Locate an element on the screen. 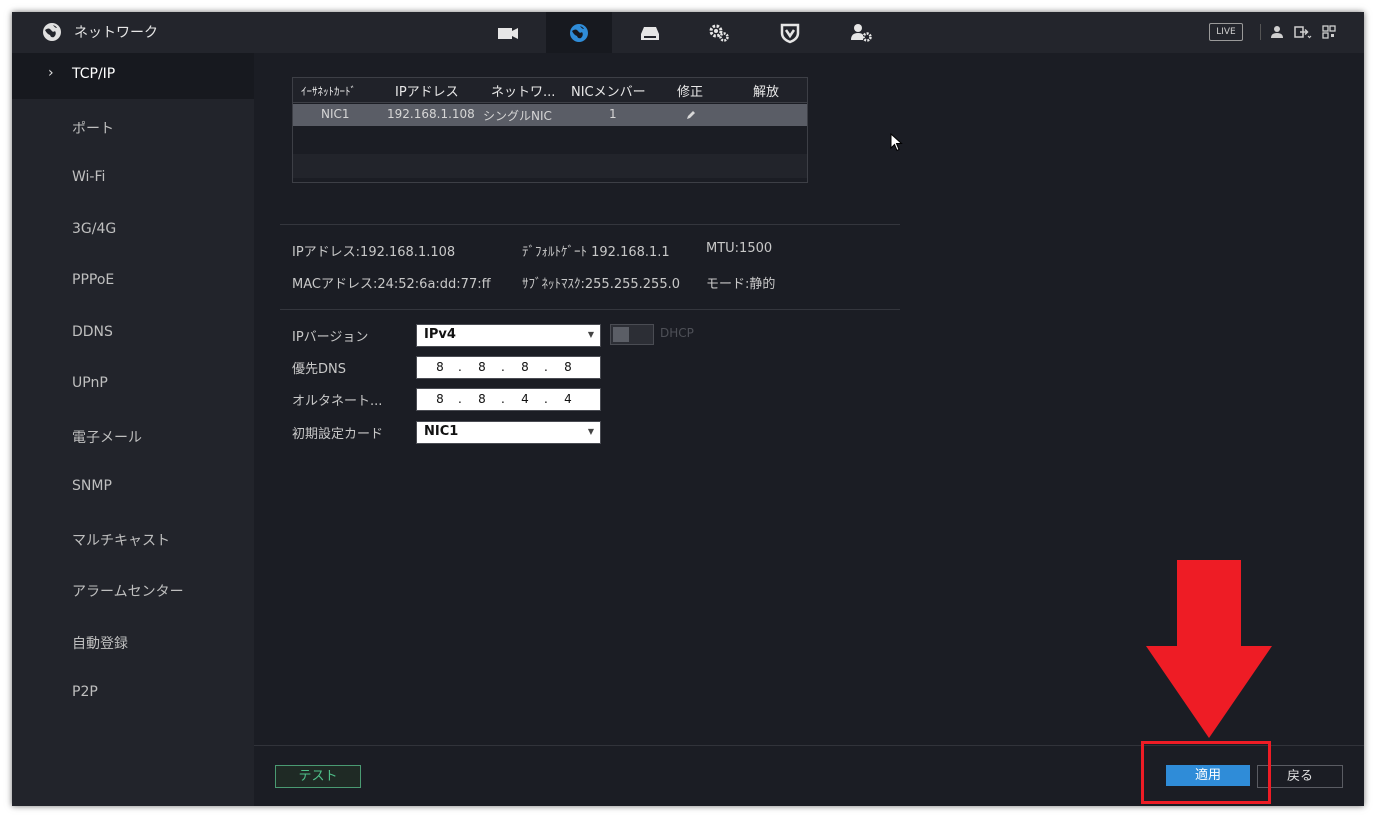  camera-icon is located at coordinates (508, 33).